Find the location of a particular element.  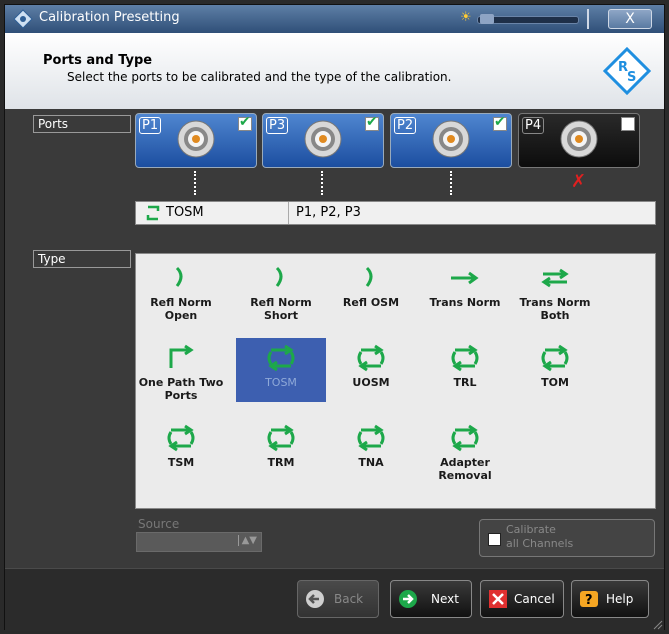

next-button: Next is located at coordinates (431, 599).